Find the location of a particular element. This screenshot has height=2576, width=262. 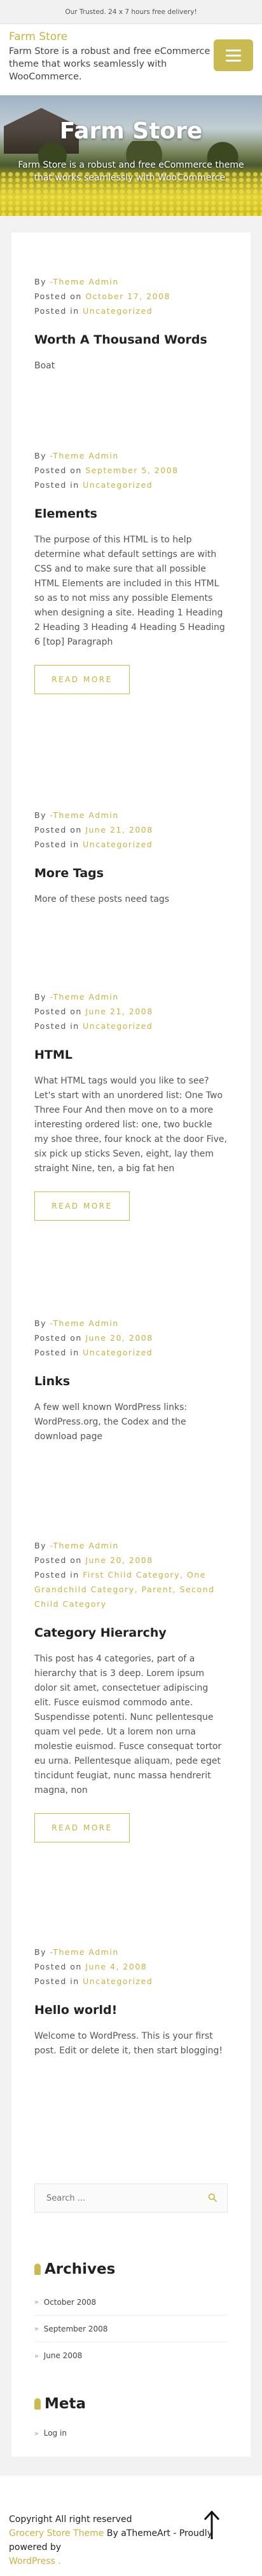

archives-list: » October 2008 » September 2008 » June 2008 is located at coordinates (131, 2329).